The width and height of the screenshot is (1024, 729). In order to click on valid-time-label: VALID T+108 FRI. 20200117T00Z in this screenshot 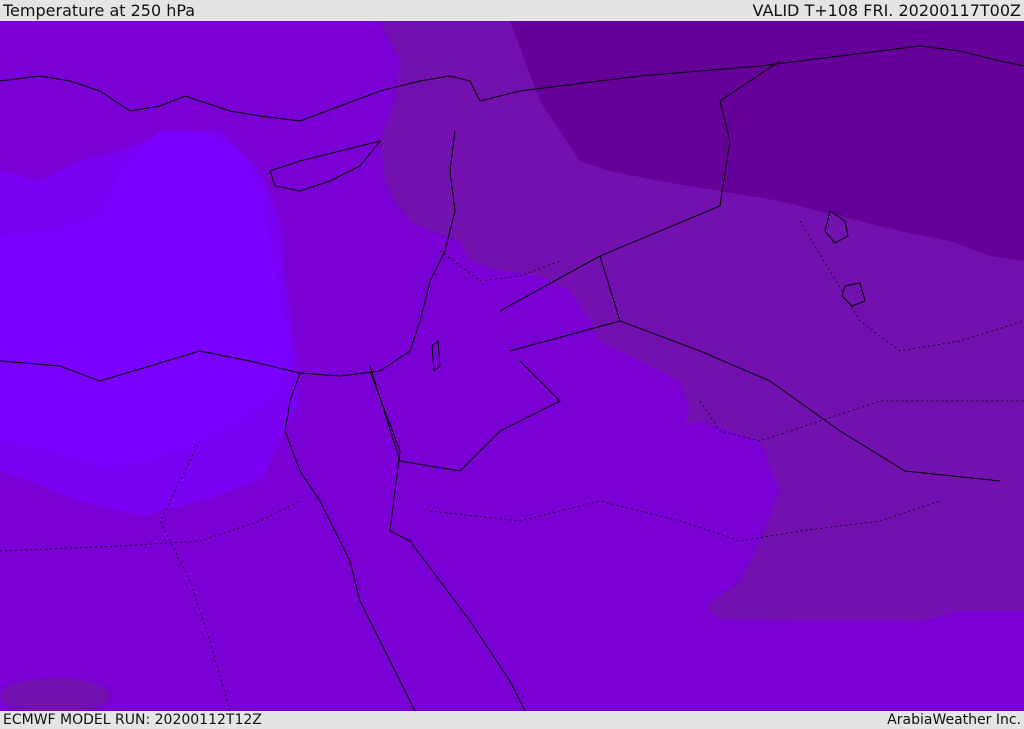, I will do `click(886, 10)`.